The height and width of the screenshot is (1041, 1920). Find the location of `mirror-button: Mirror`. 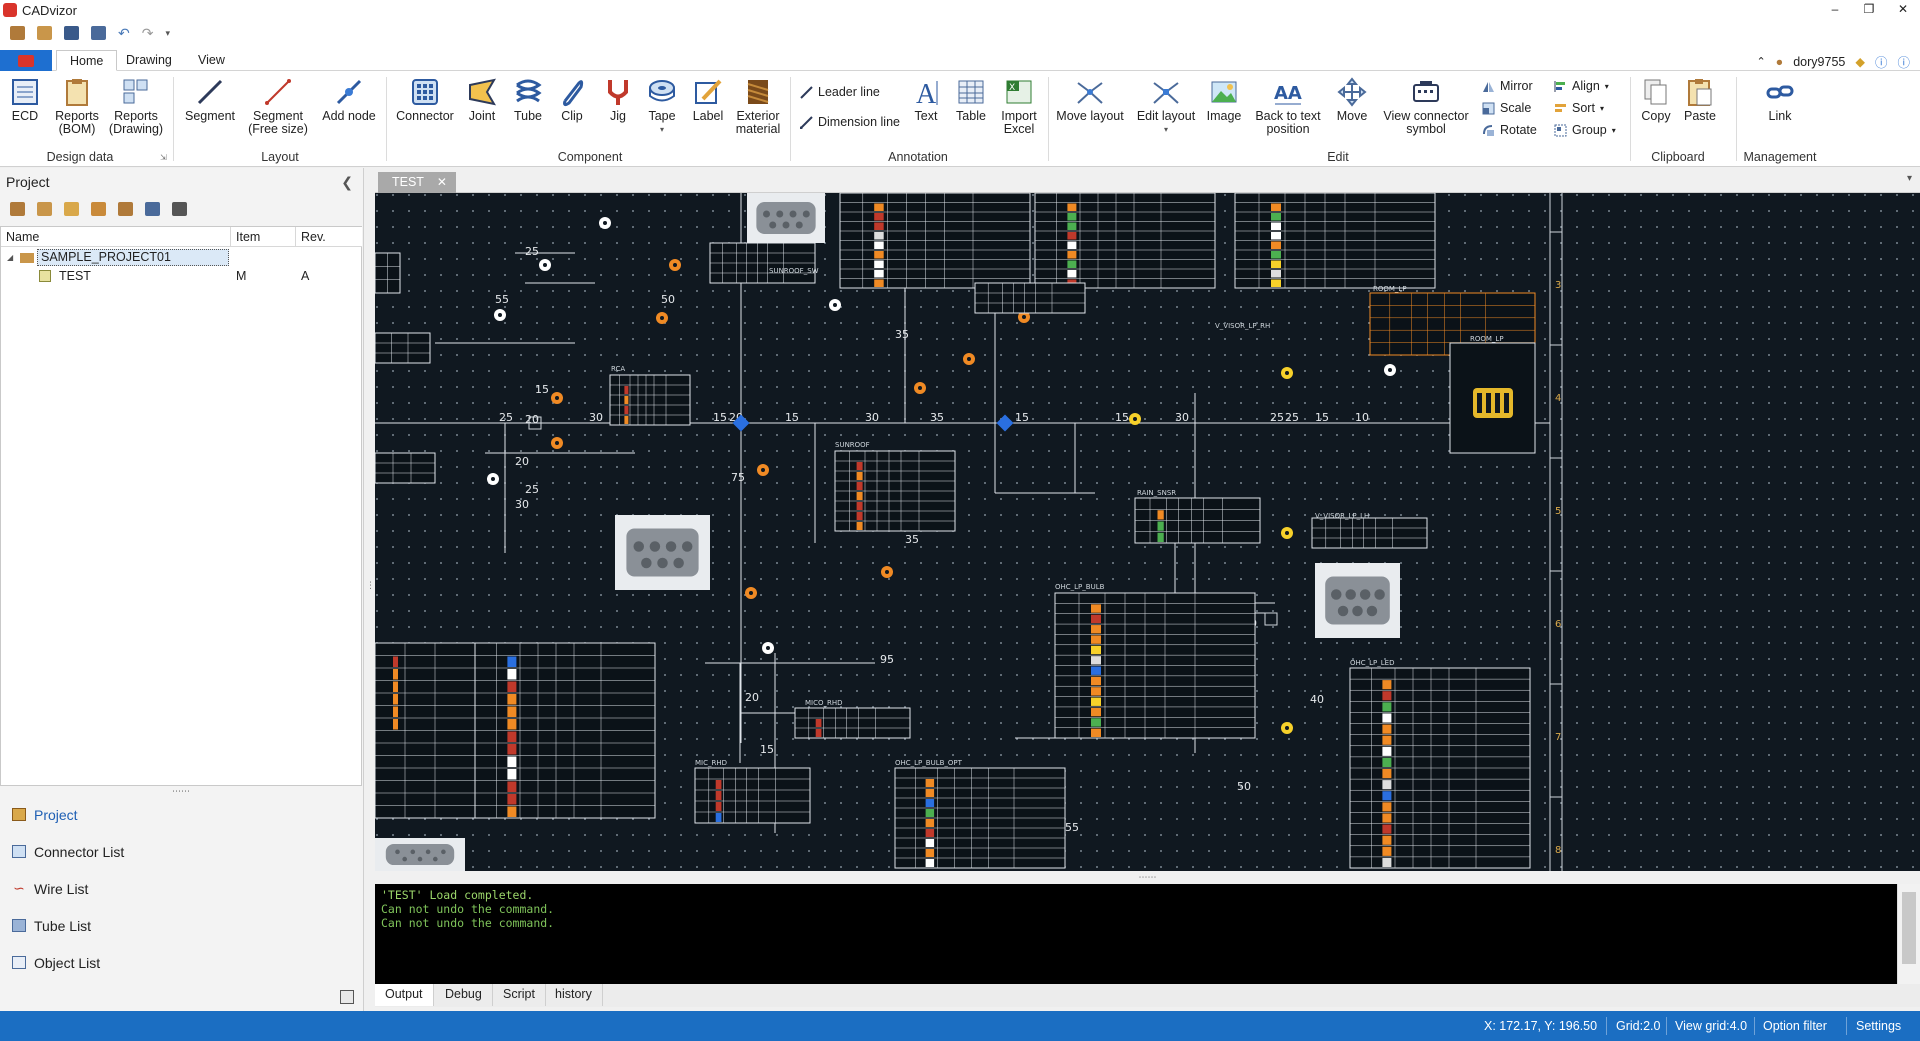

mirror-button: Mirror is located at coordinates (1507, 86).